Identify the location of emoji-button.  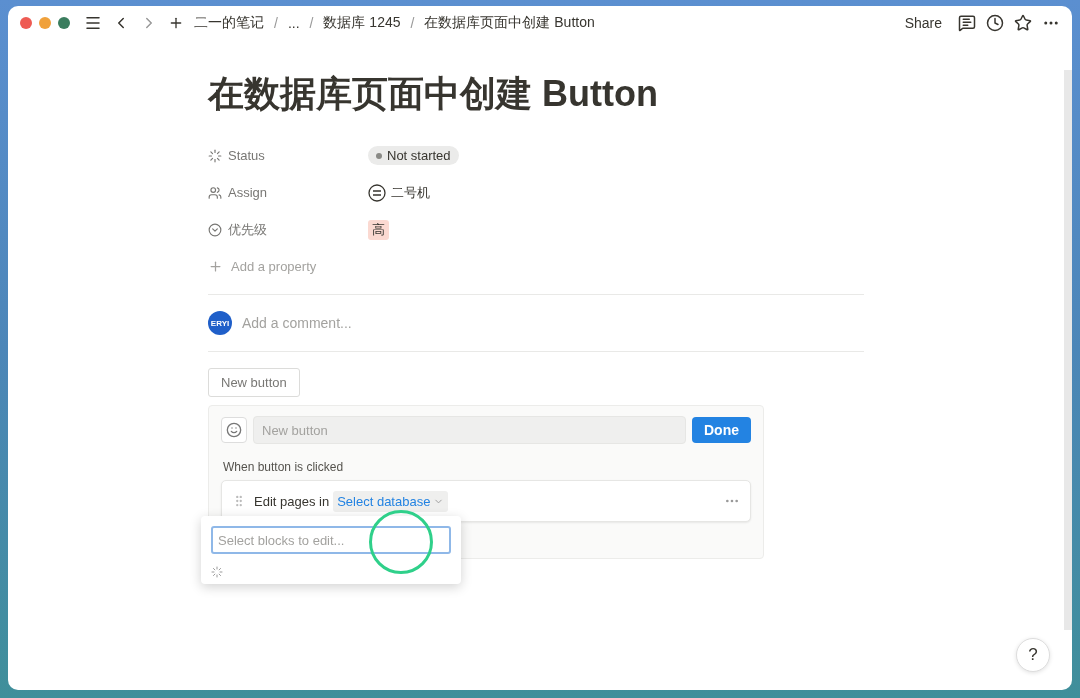
(234, 430).